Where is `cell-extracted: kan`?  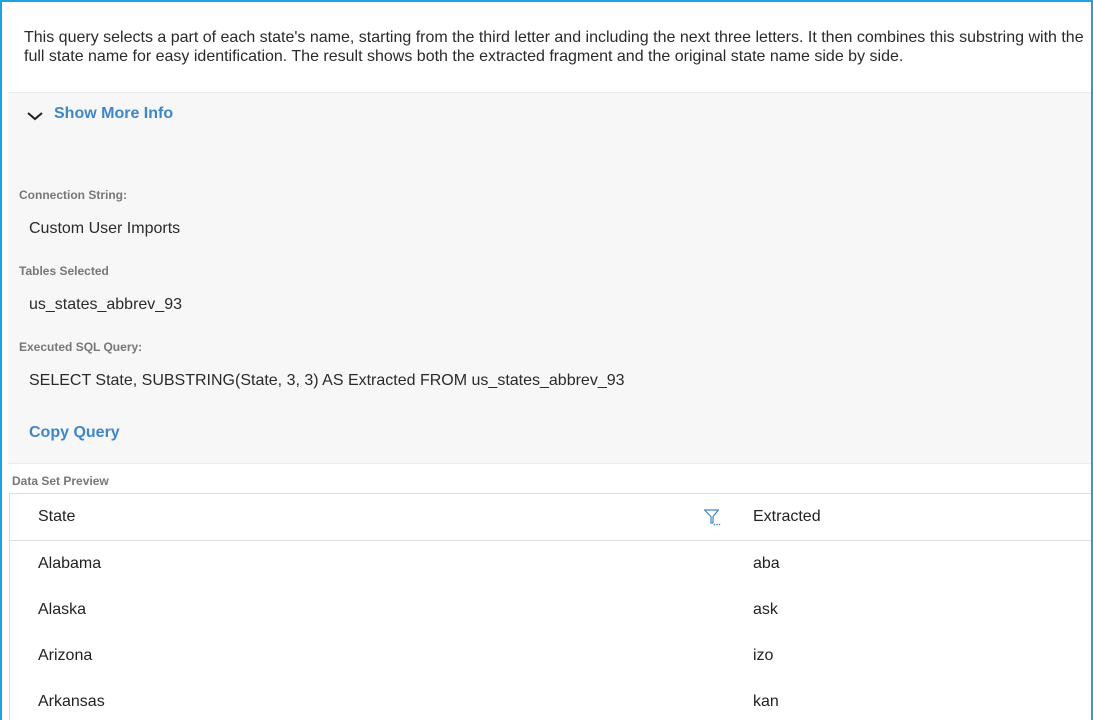
cell-extracted: kan is located at coordinates (766, 701).